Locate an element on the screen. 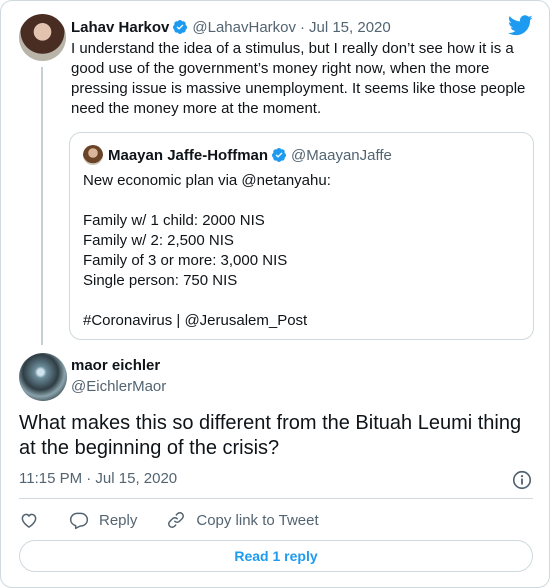 The image size is (550, 588). twitter-bird-icon is located at coordinates (520, 25).